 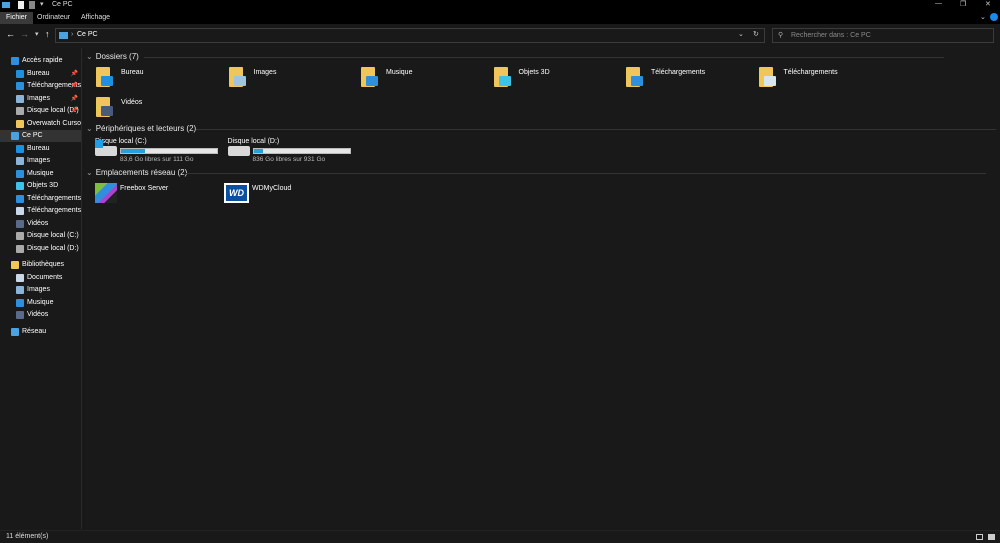 What do you see at coordinates (10, 34) in the screenshot?
I see `back-button: ←` at bounding box center [10, 34].